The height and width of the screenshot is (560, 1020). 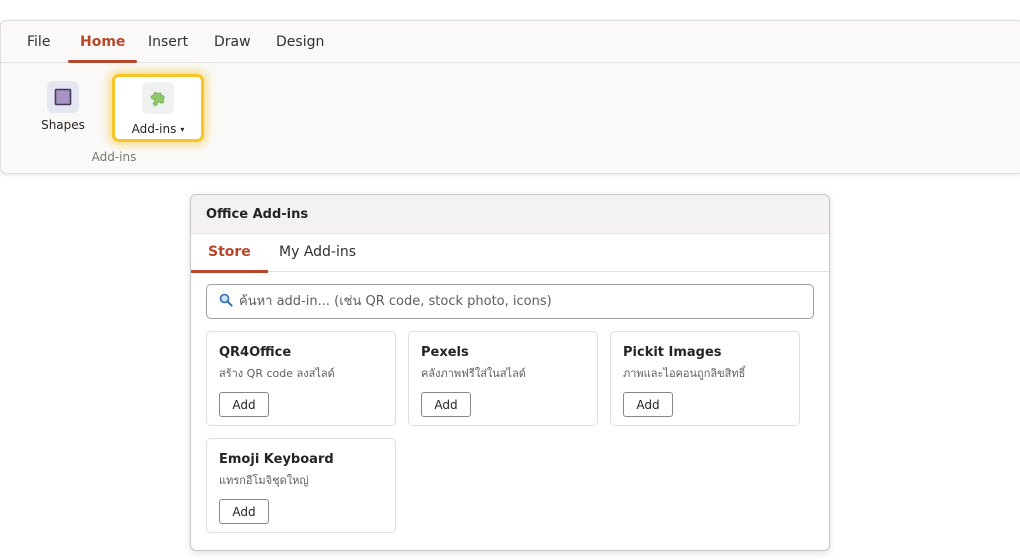 What do you see at coordinates (103, 48) in the screenshot?
I see `tab-home: Home` at bounding box center [103, 48].